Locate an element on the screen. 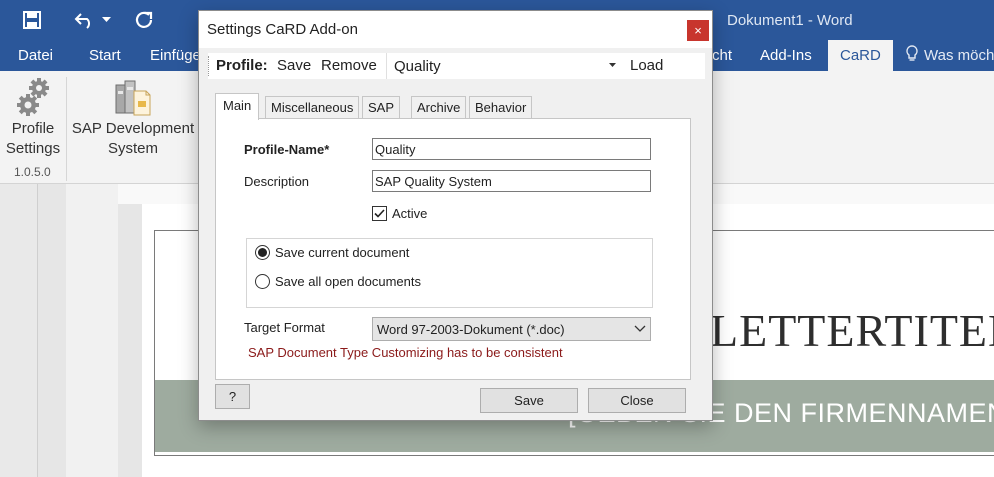 Image resolution: width=994 pixels, height=477 pixels. navigation-strip is located at coordinates (19, 330).